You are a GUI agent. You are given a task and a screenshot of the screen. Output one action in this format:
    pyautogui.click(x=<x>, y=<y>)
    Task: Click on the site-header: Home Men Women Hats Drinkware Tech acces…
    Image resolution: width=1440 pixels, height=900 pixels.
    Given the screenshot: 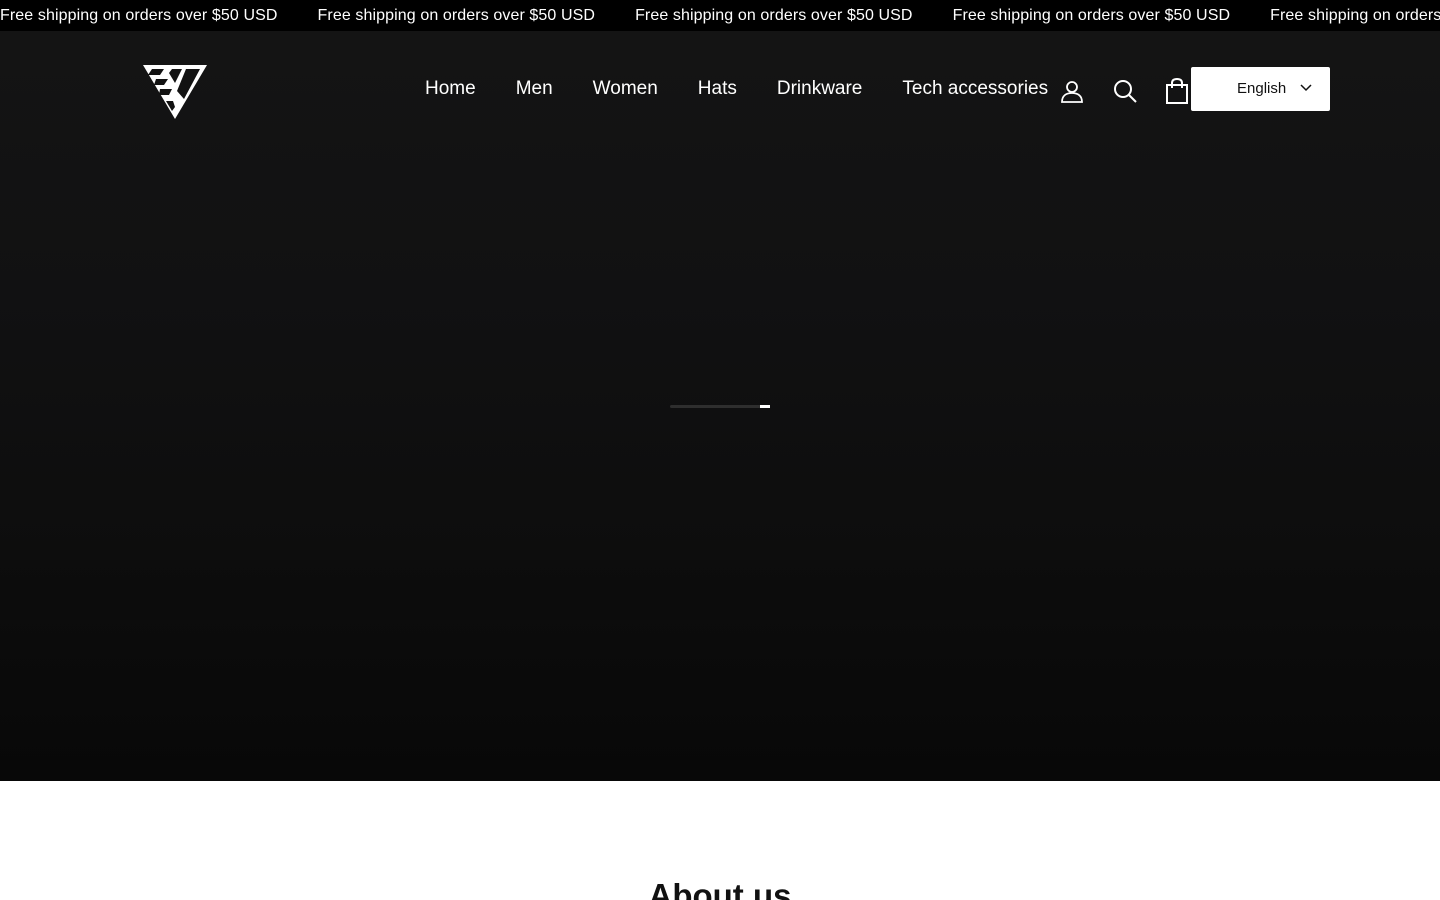 What is the action you would take?
    pyautogui.click(x=720, y=90)
    